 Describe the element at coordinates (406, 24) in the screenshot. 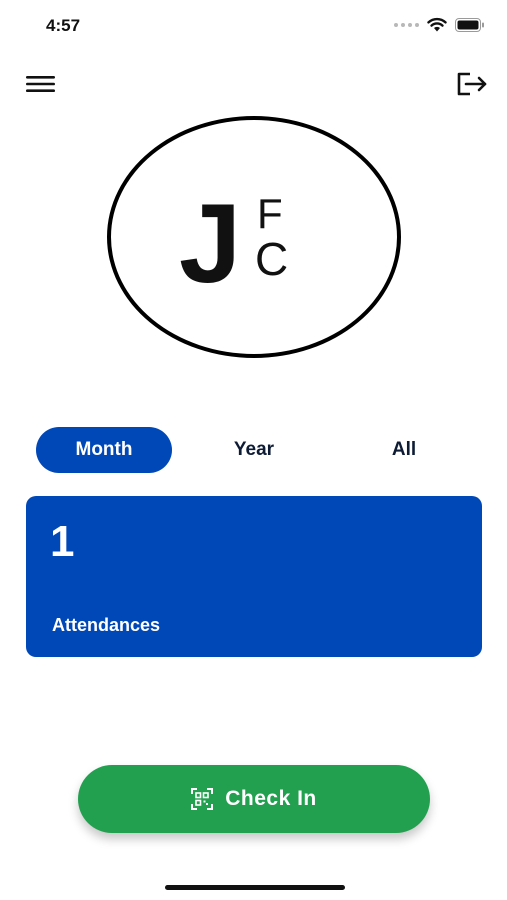

I see `cellular-signal-icon` at that location.